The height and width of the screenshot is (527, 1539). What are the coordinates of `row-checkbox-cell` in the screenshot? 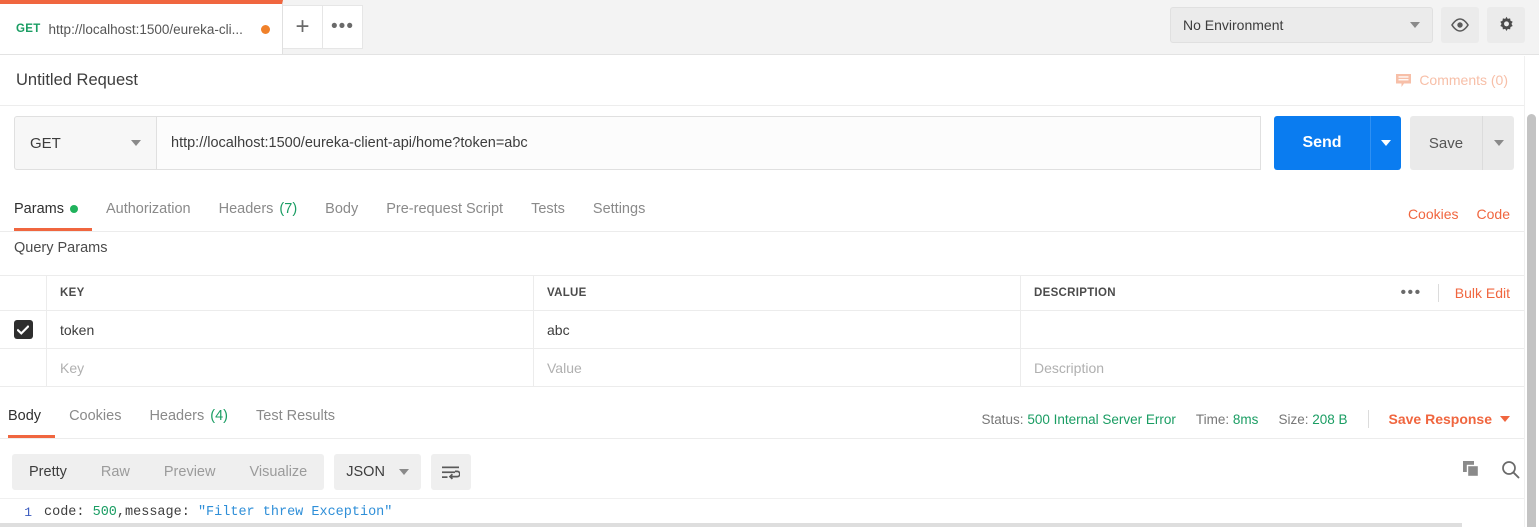 It's located at (23, 329).